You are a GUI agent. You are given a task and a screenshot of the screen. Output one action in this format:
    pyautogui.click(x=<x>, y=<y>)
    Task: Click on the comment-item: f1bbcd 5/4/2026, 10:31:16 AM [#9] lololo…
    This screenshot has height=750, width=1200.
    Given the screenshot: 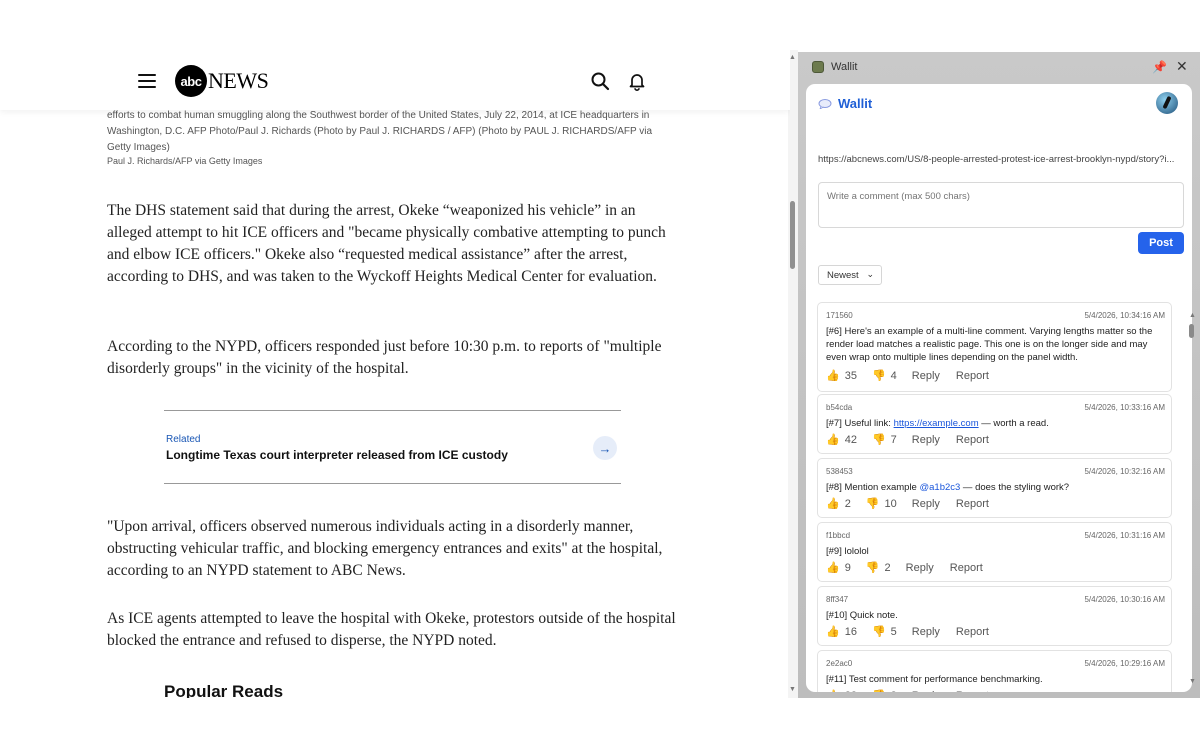 What is the action you would take?
    pyautogui.click(x=994, y=552)
    